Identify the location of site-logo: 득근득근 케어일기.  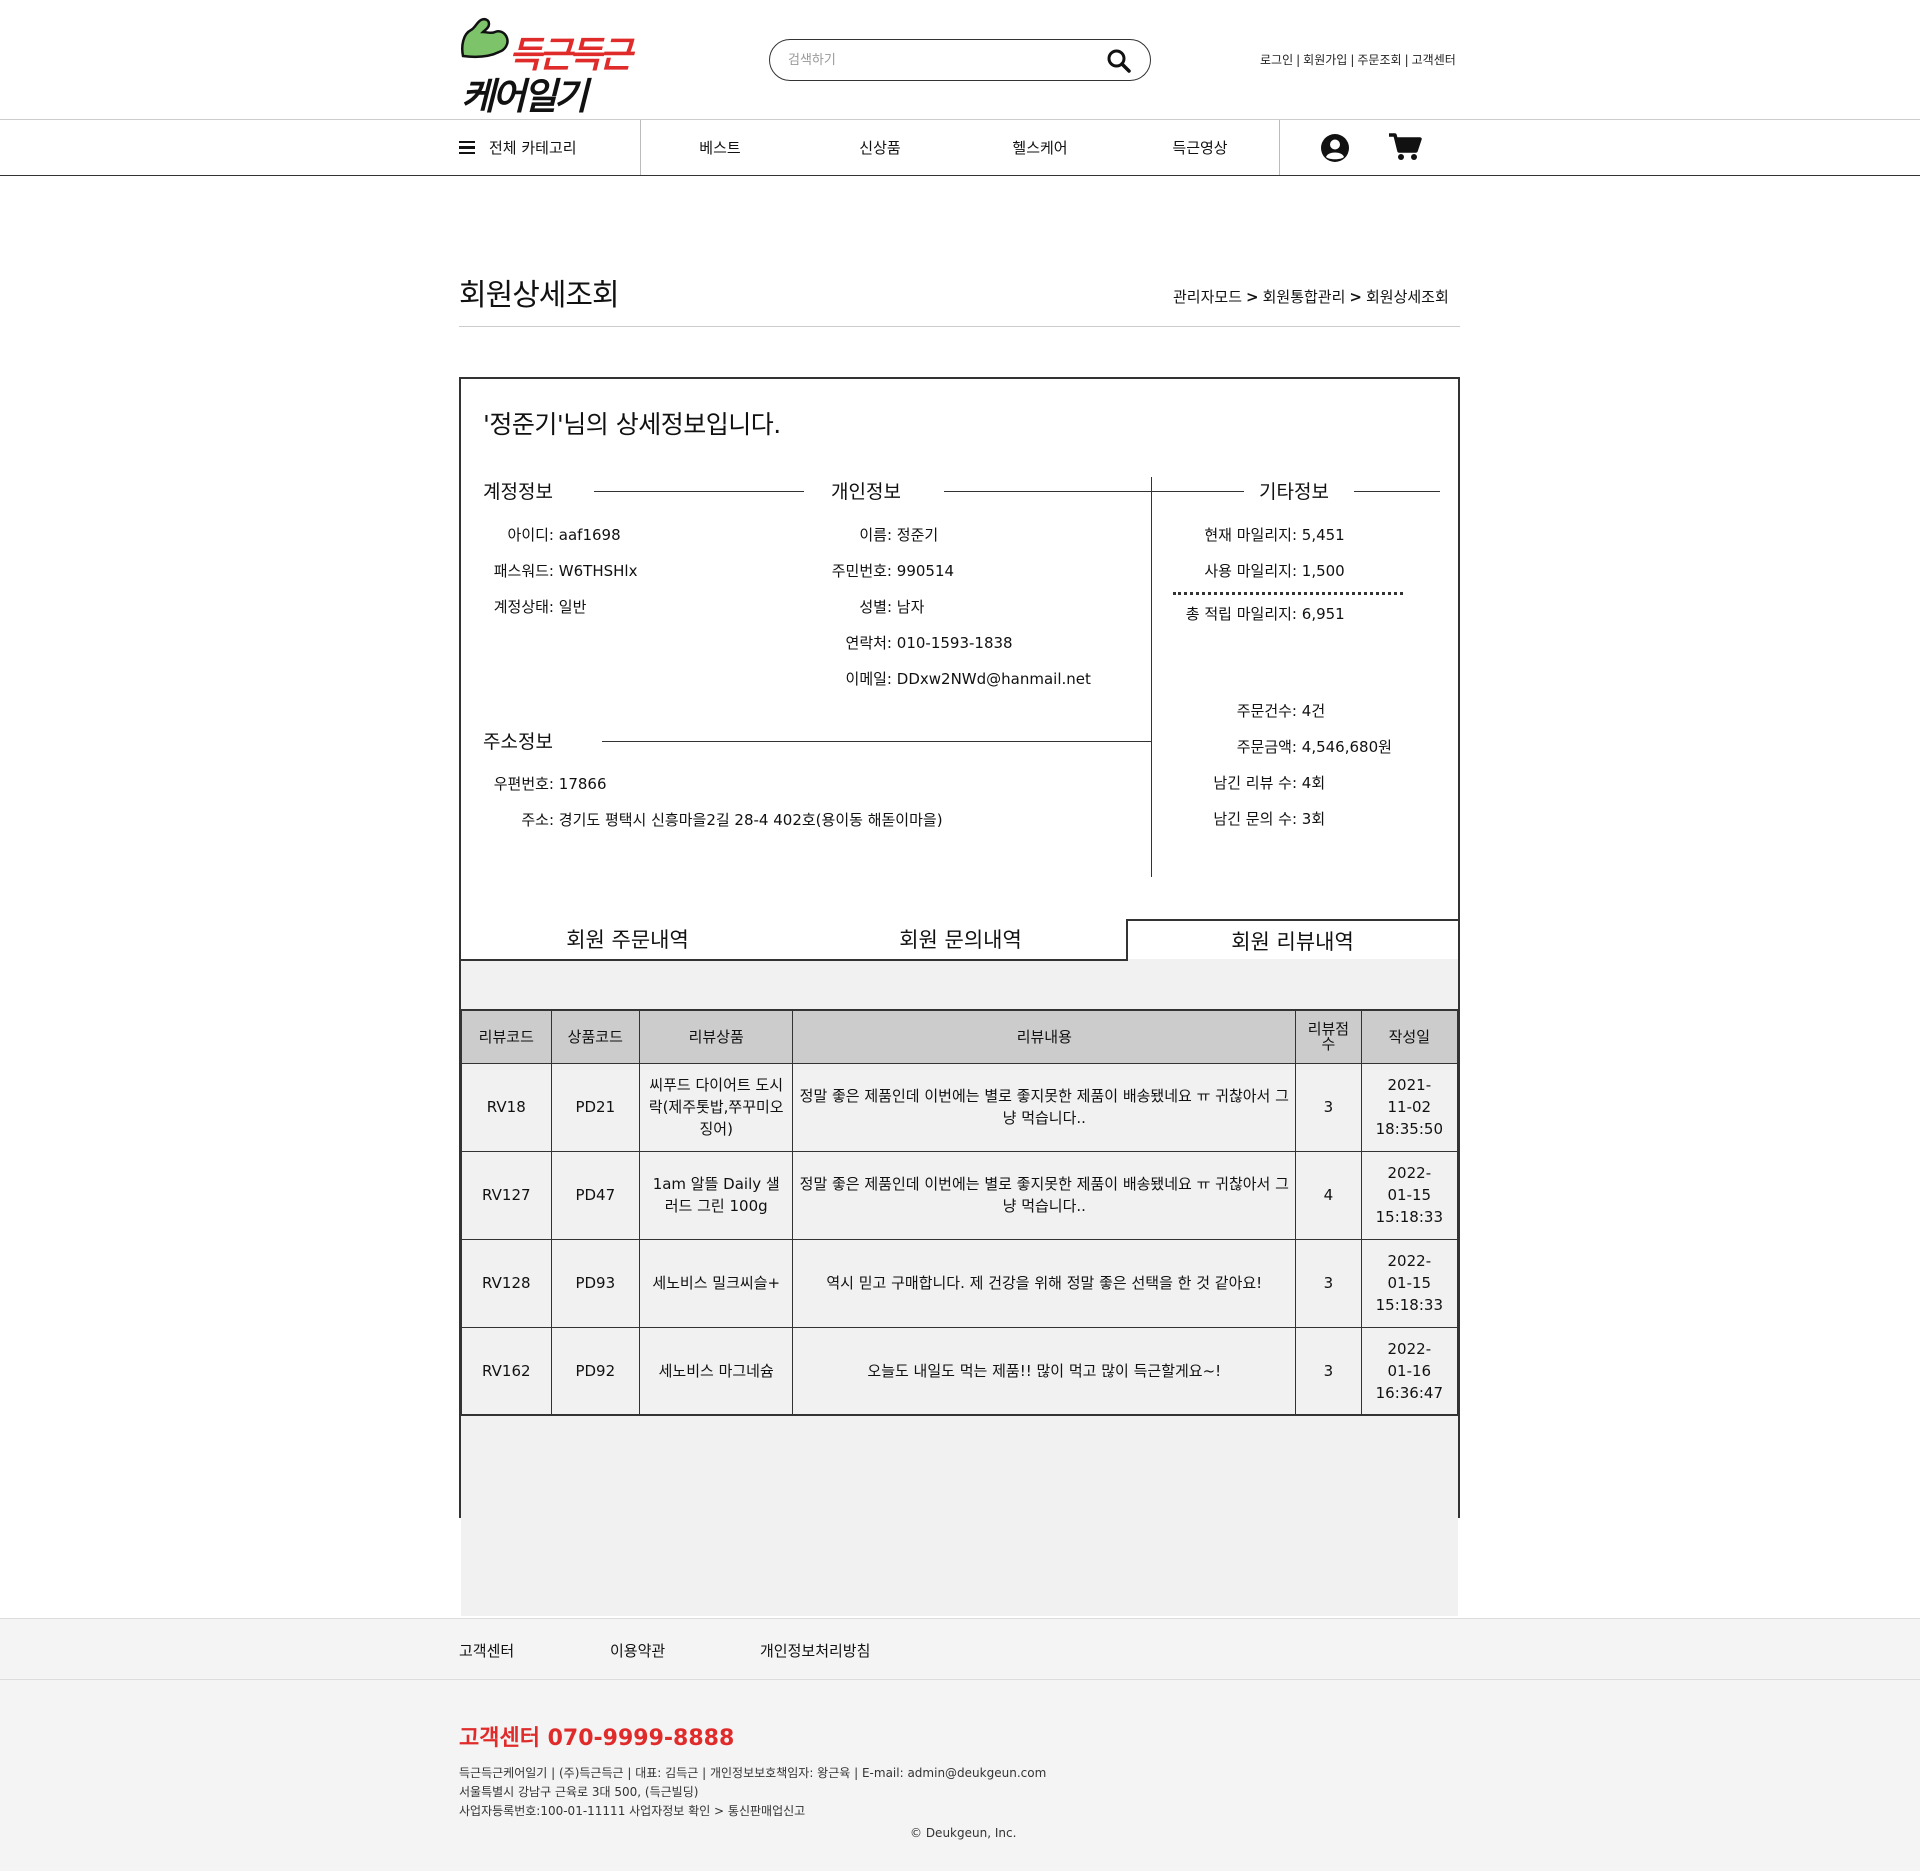
(554, 65).